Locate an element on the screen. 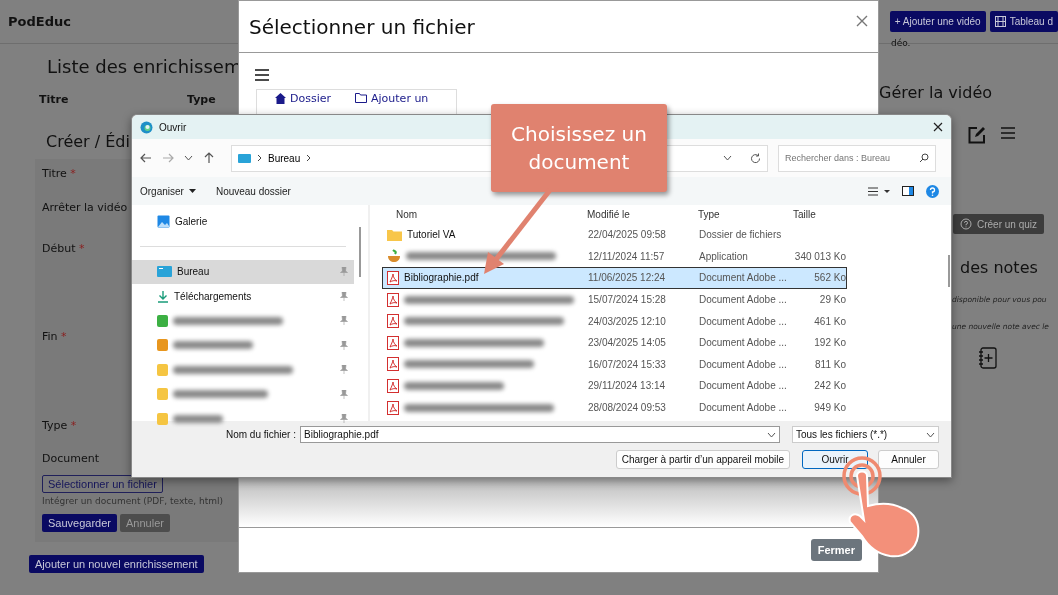  help-icon is located at coordinates (932, 191).